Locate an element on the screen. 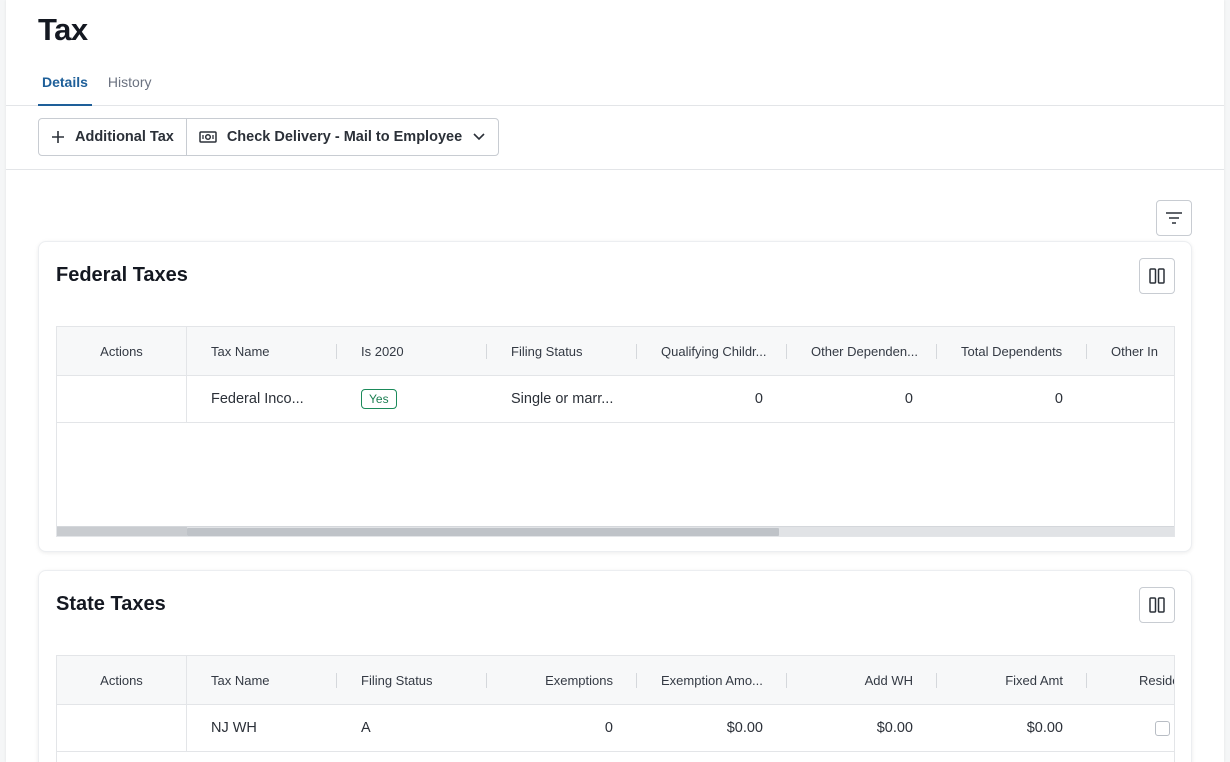  filter-button is located at coordinates (1174, 218).